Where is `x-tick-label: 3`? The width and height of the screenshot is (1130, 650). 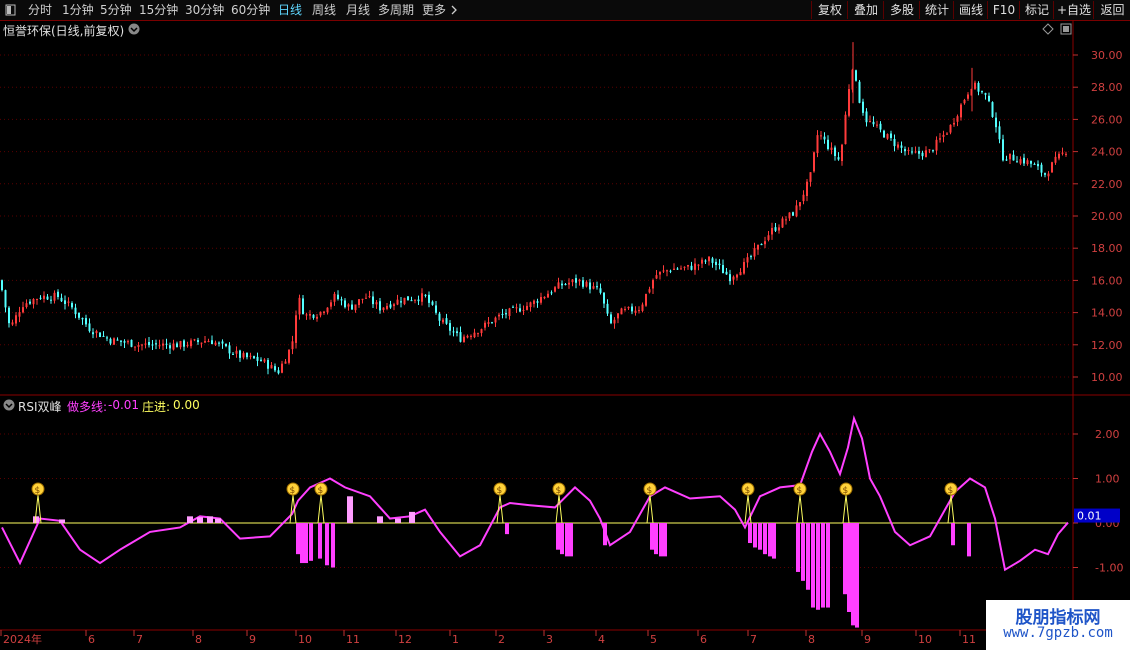 x-tick-label: 3 is located at coordinates (549, 639).